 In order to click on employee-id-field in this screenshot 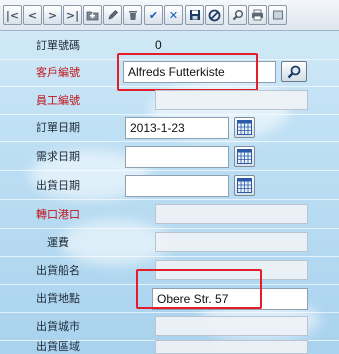, I will do `click(231, 100)`.